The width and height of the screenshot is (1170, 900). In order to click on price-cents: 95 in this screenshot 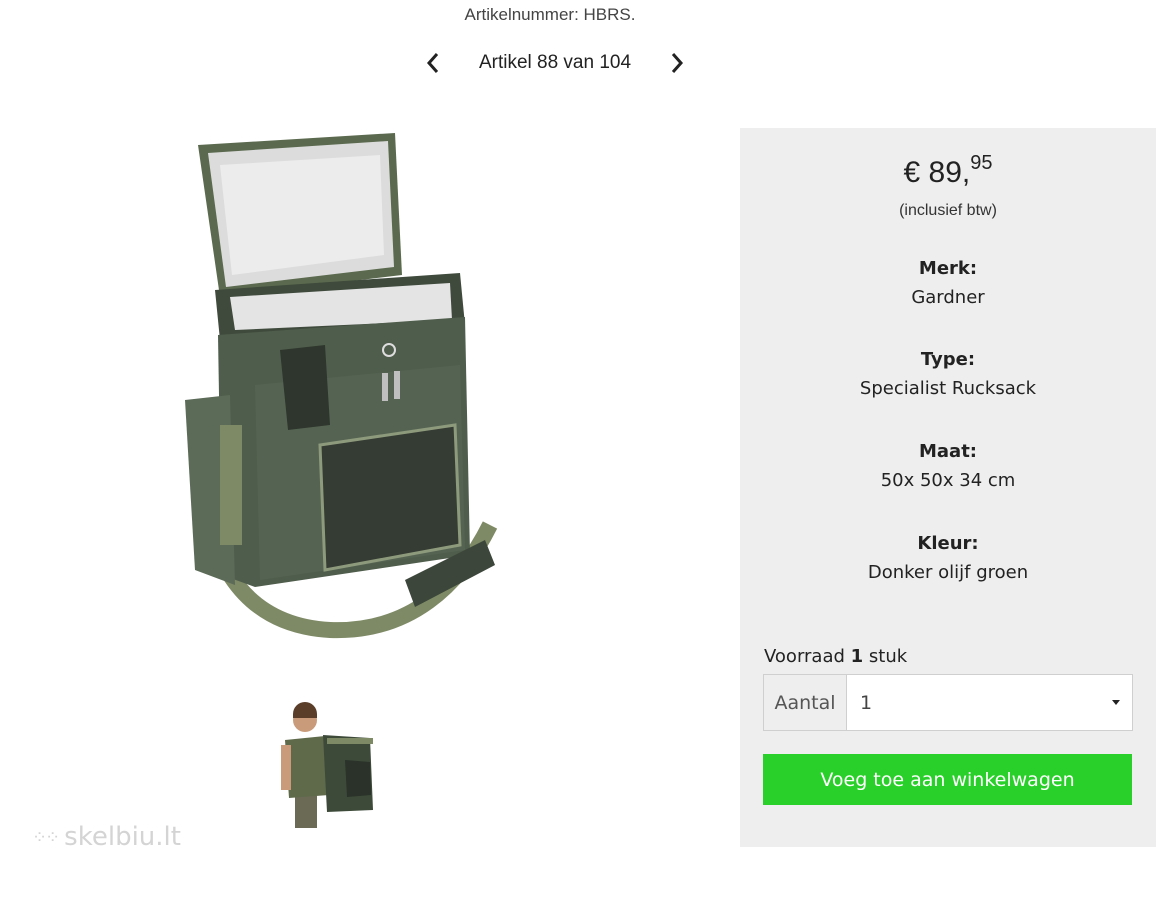, I will do `click(981, 163)`.